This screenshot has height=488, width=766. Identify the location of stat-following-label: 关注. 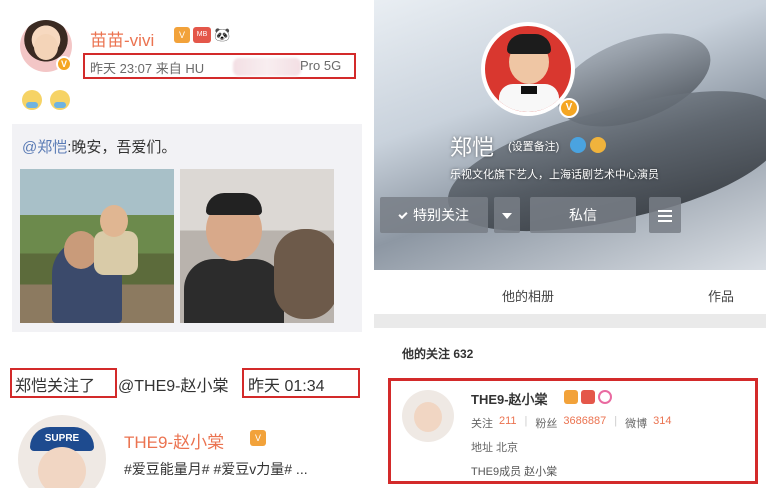
(482, 424).